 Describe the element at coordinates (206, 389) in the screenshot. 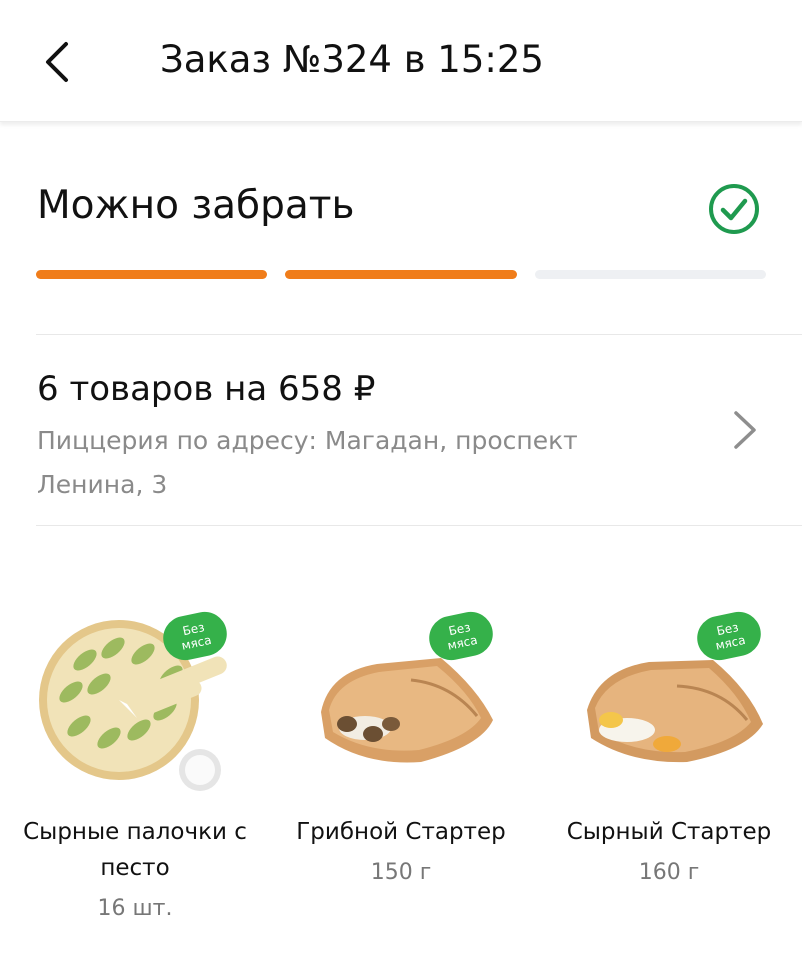

I see `order-total: 6 товаров на 658 ₽` at that location.